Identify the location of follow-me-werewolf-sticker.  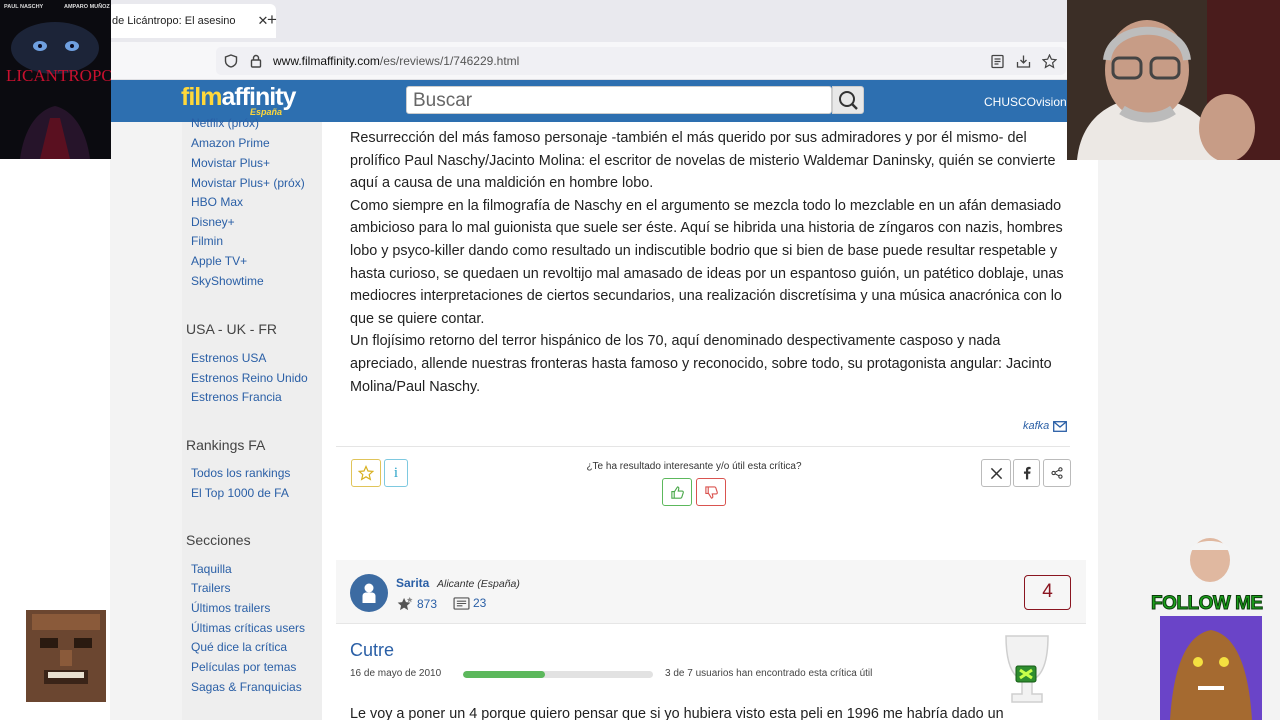
(1211, 629).